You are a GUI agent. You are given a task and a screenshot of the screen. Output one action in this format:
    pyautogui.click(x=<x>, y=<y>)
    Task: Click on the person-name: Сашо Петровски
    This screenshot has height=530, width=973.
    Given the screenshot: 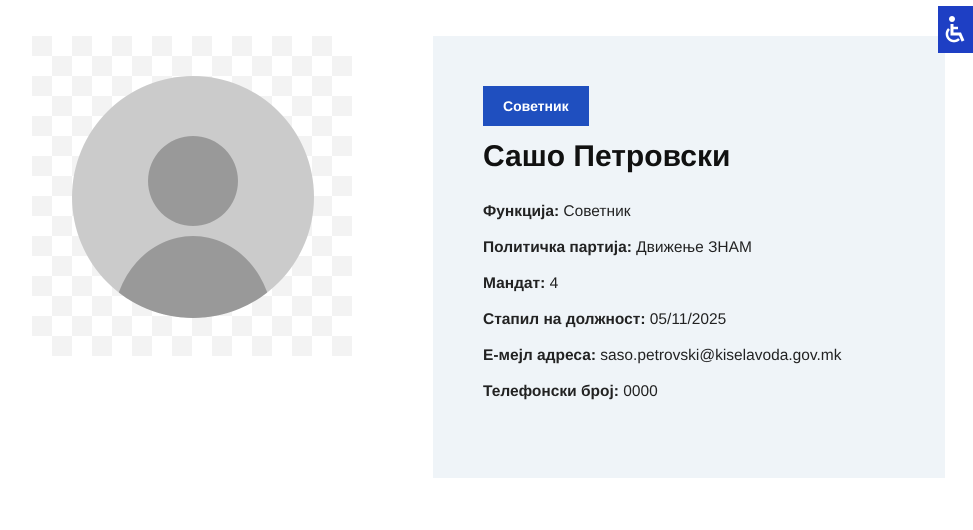 What is the action you would take?
    pyautogui.click(x=607, y=157)
    